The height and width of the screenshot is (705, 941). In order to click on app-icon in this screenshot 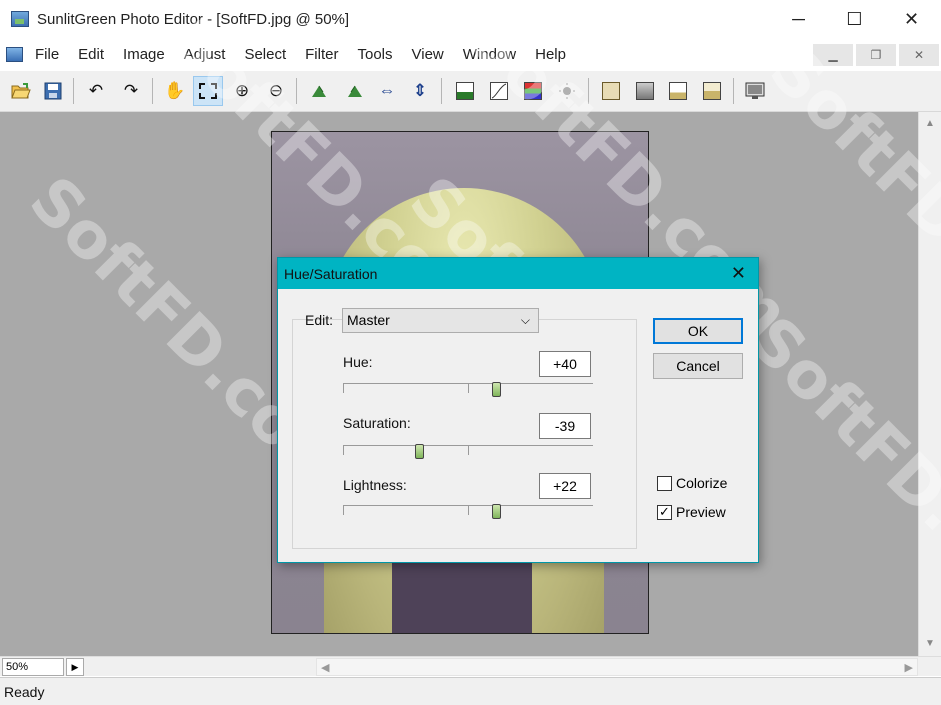, I will do `click(20, 19)`.